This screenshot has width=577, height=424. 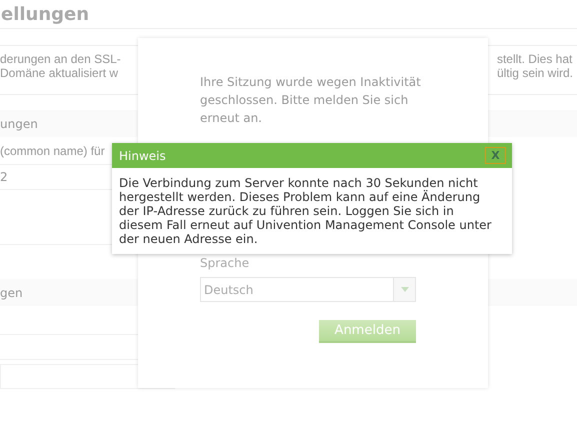 I want to click on page-title: ellungen, so click(x=45, y=14).